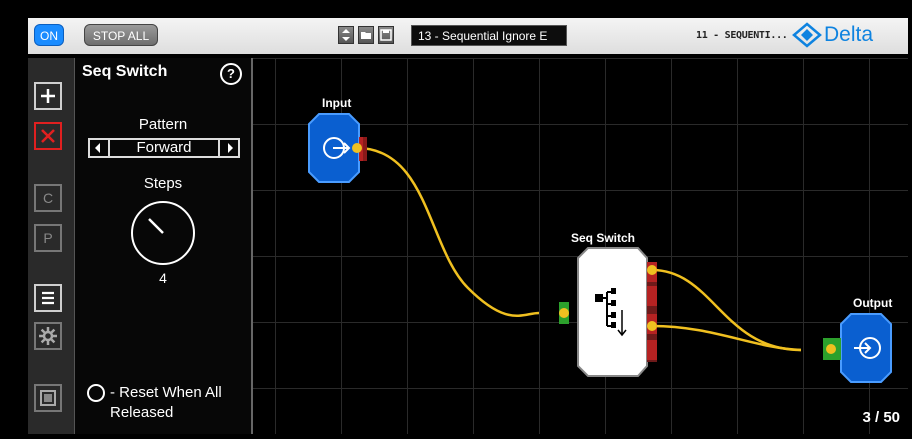 The width and height of the screenshot is (912, 439). I want to click on panel-toggle-button, so click(48, 398).